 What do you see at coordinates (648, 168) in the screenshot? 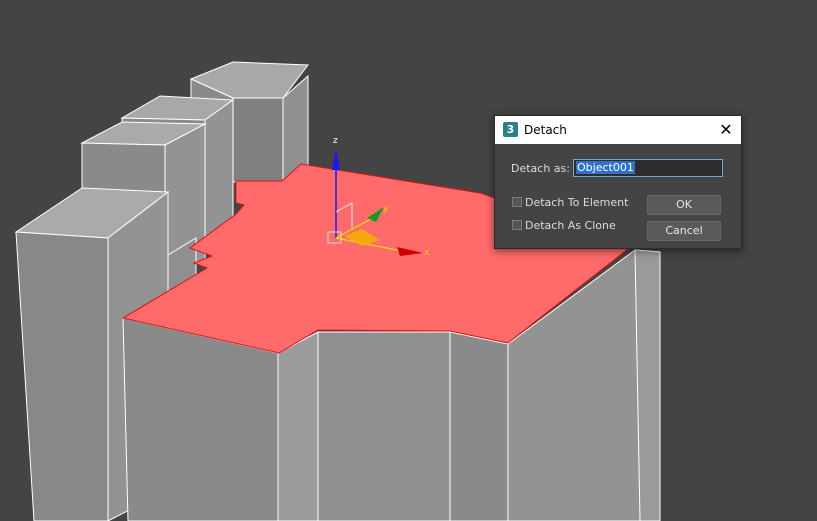
I see `detach-as-input: Object001` at bounding box center [648, 168].